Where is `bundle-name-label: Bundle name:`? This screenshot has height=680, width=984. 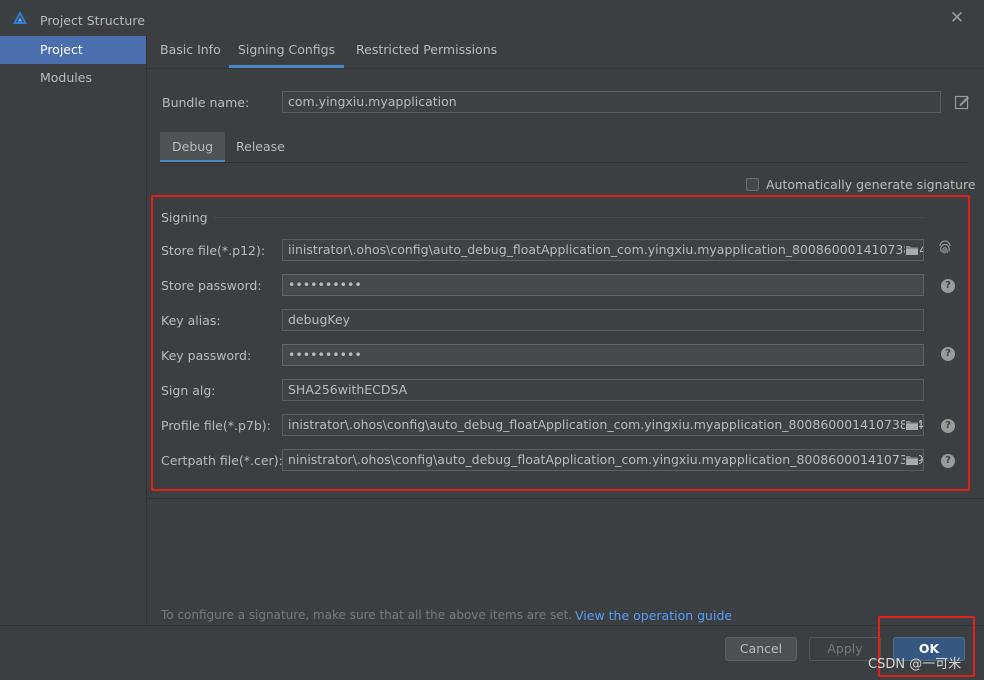
bundle-name-label: Bundle name: is located at coordinates (206, 102).